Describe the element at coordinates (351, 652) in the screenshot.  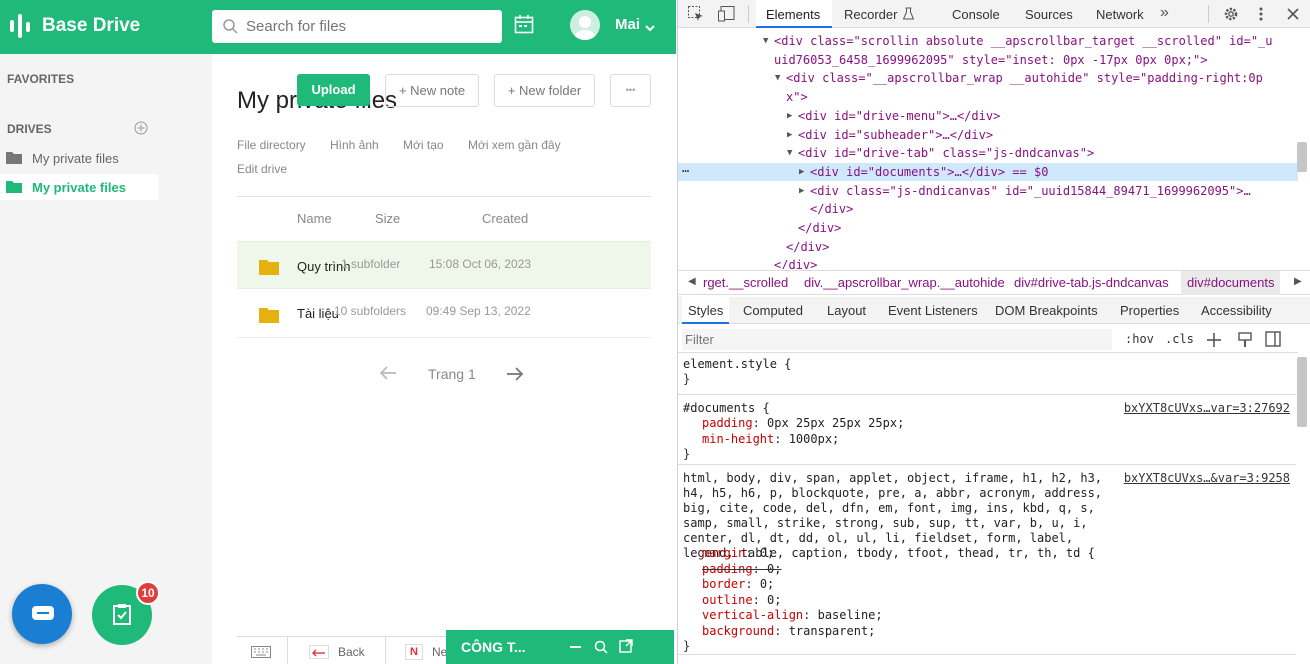
I see `back-label: Back` at that location.